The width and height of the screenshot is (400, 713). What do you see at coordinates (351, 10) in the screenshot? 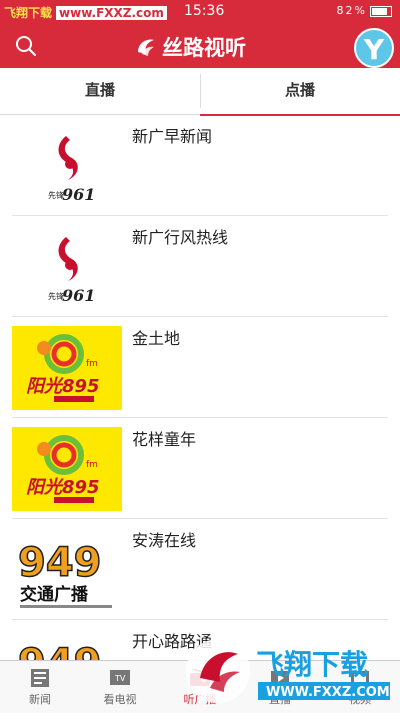
I see `battery-percent: 82%` at bounding box center [351, 10].